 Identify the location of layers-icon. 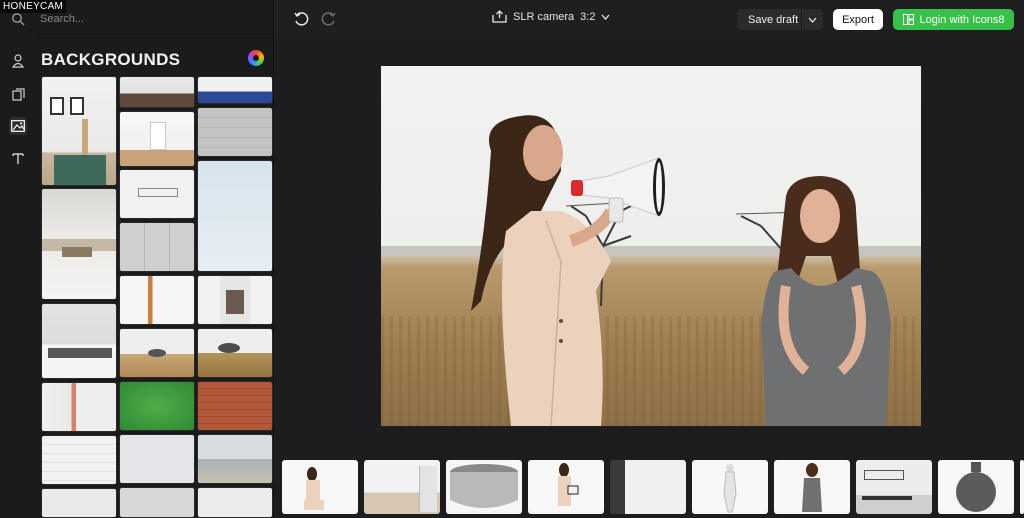
(18, 94).